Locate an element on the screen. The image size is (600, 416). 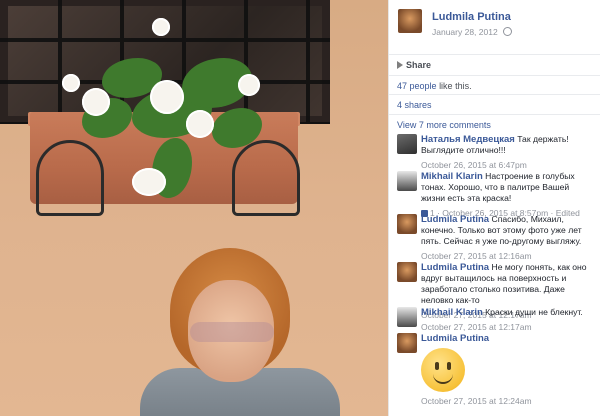
comment-time: October 26, 2015 at 6:47pm is located at coordinates (508, 165).